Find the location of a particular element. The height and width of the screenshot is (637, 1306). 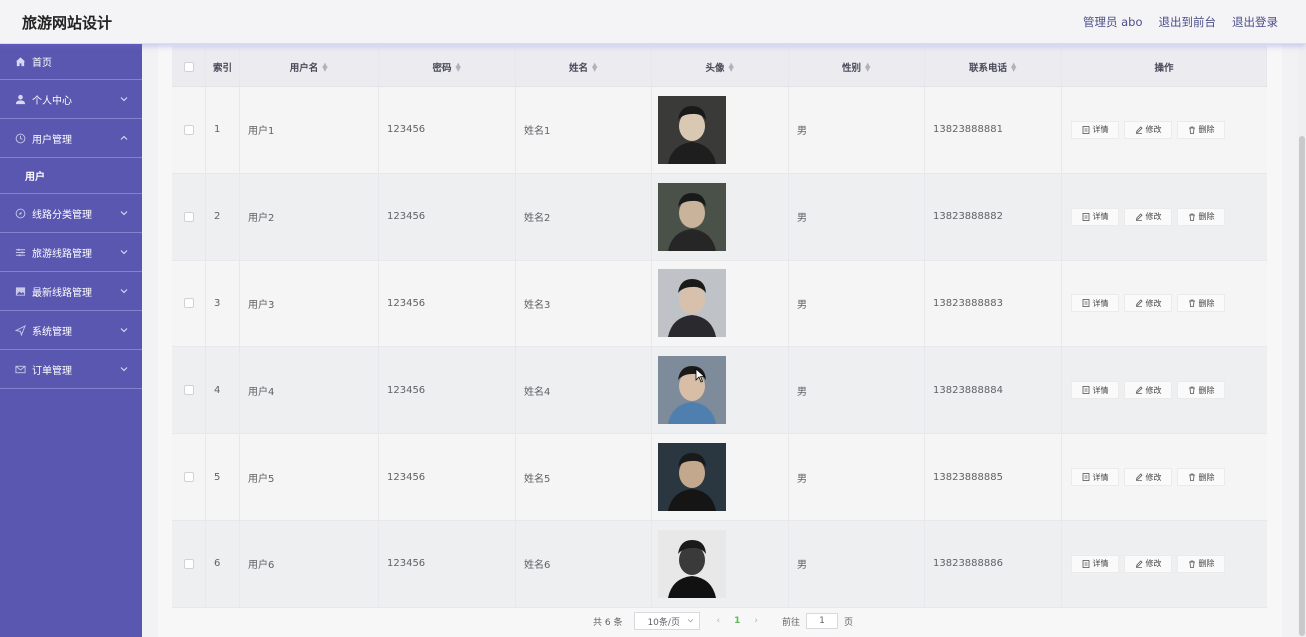

goto-page-input: 1 is located at coordinates (821, 621).